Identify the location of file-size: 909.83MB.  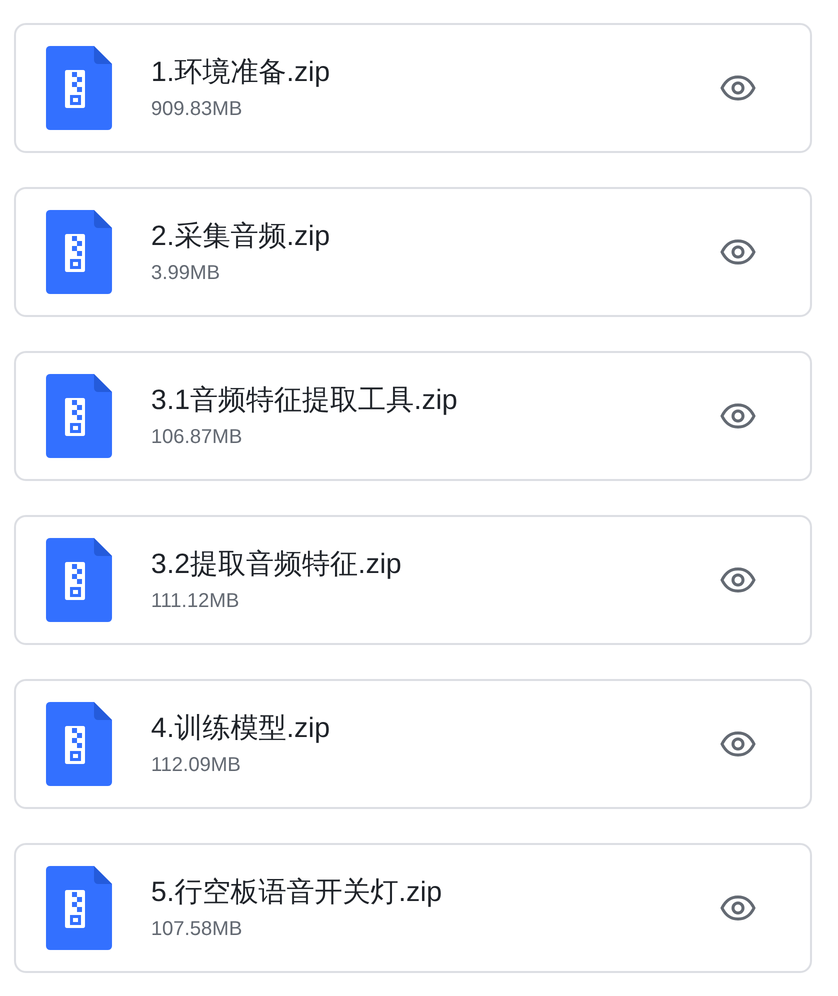
(197, 109).